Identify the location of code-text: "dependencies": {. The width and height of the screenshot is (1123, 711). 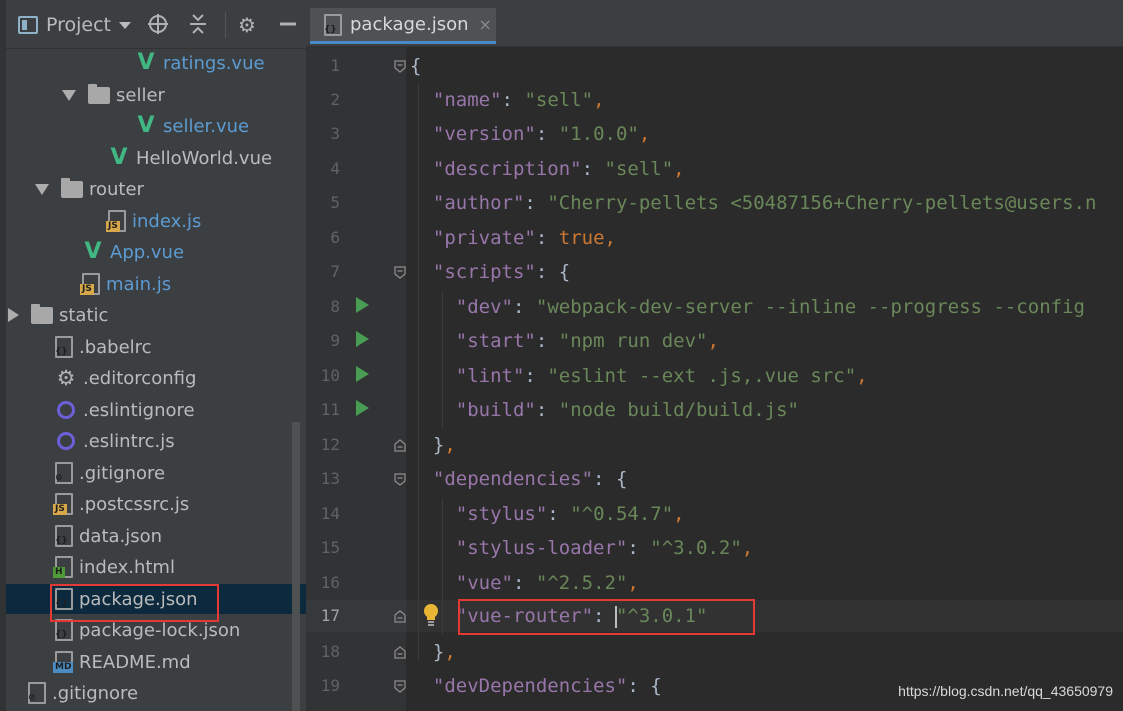
(530, 479).